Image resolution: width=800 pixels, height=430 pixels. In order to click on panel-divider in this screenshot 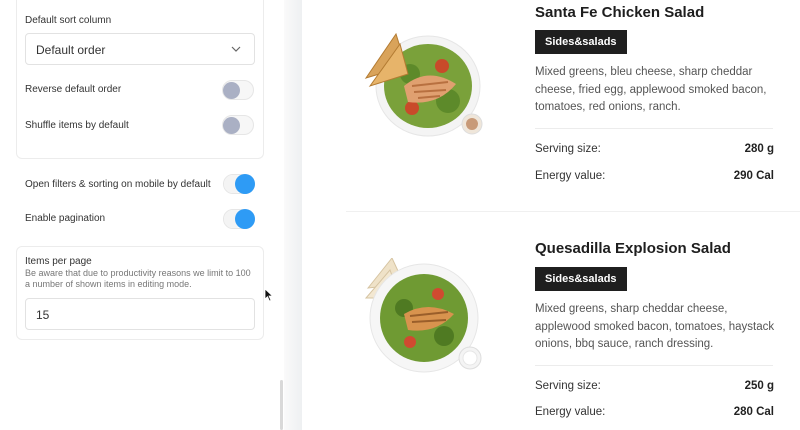, I will do `click(293, 215)`.